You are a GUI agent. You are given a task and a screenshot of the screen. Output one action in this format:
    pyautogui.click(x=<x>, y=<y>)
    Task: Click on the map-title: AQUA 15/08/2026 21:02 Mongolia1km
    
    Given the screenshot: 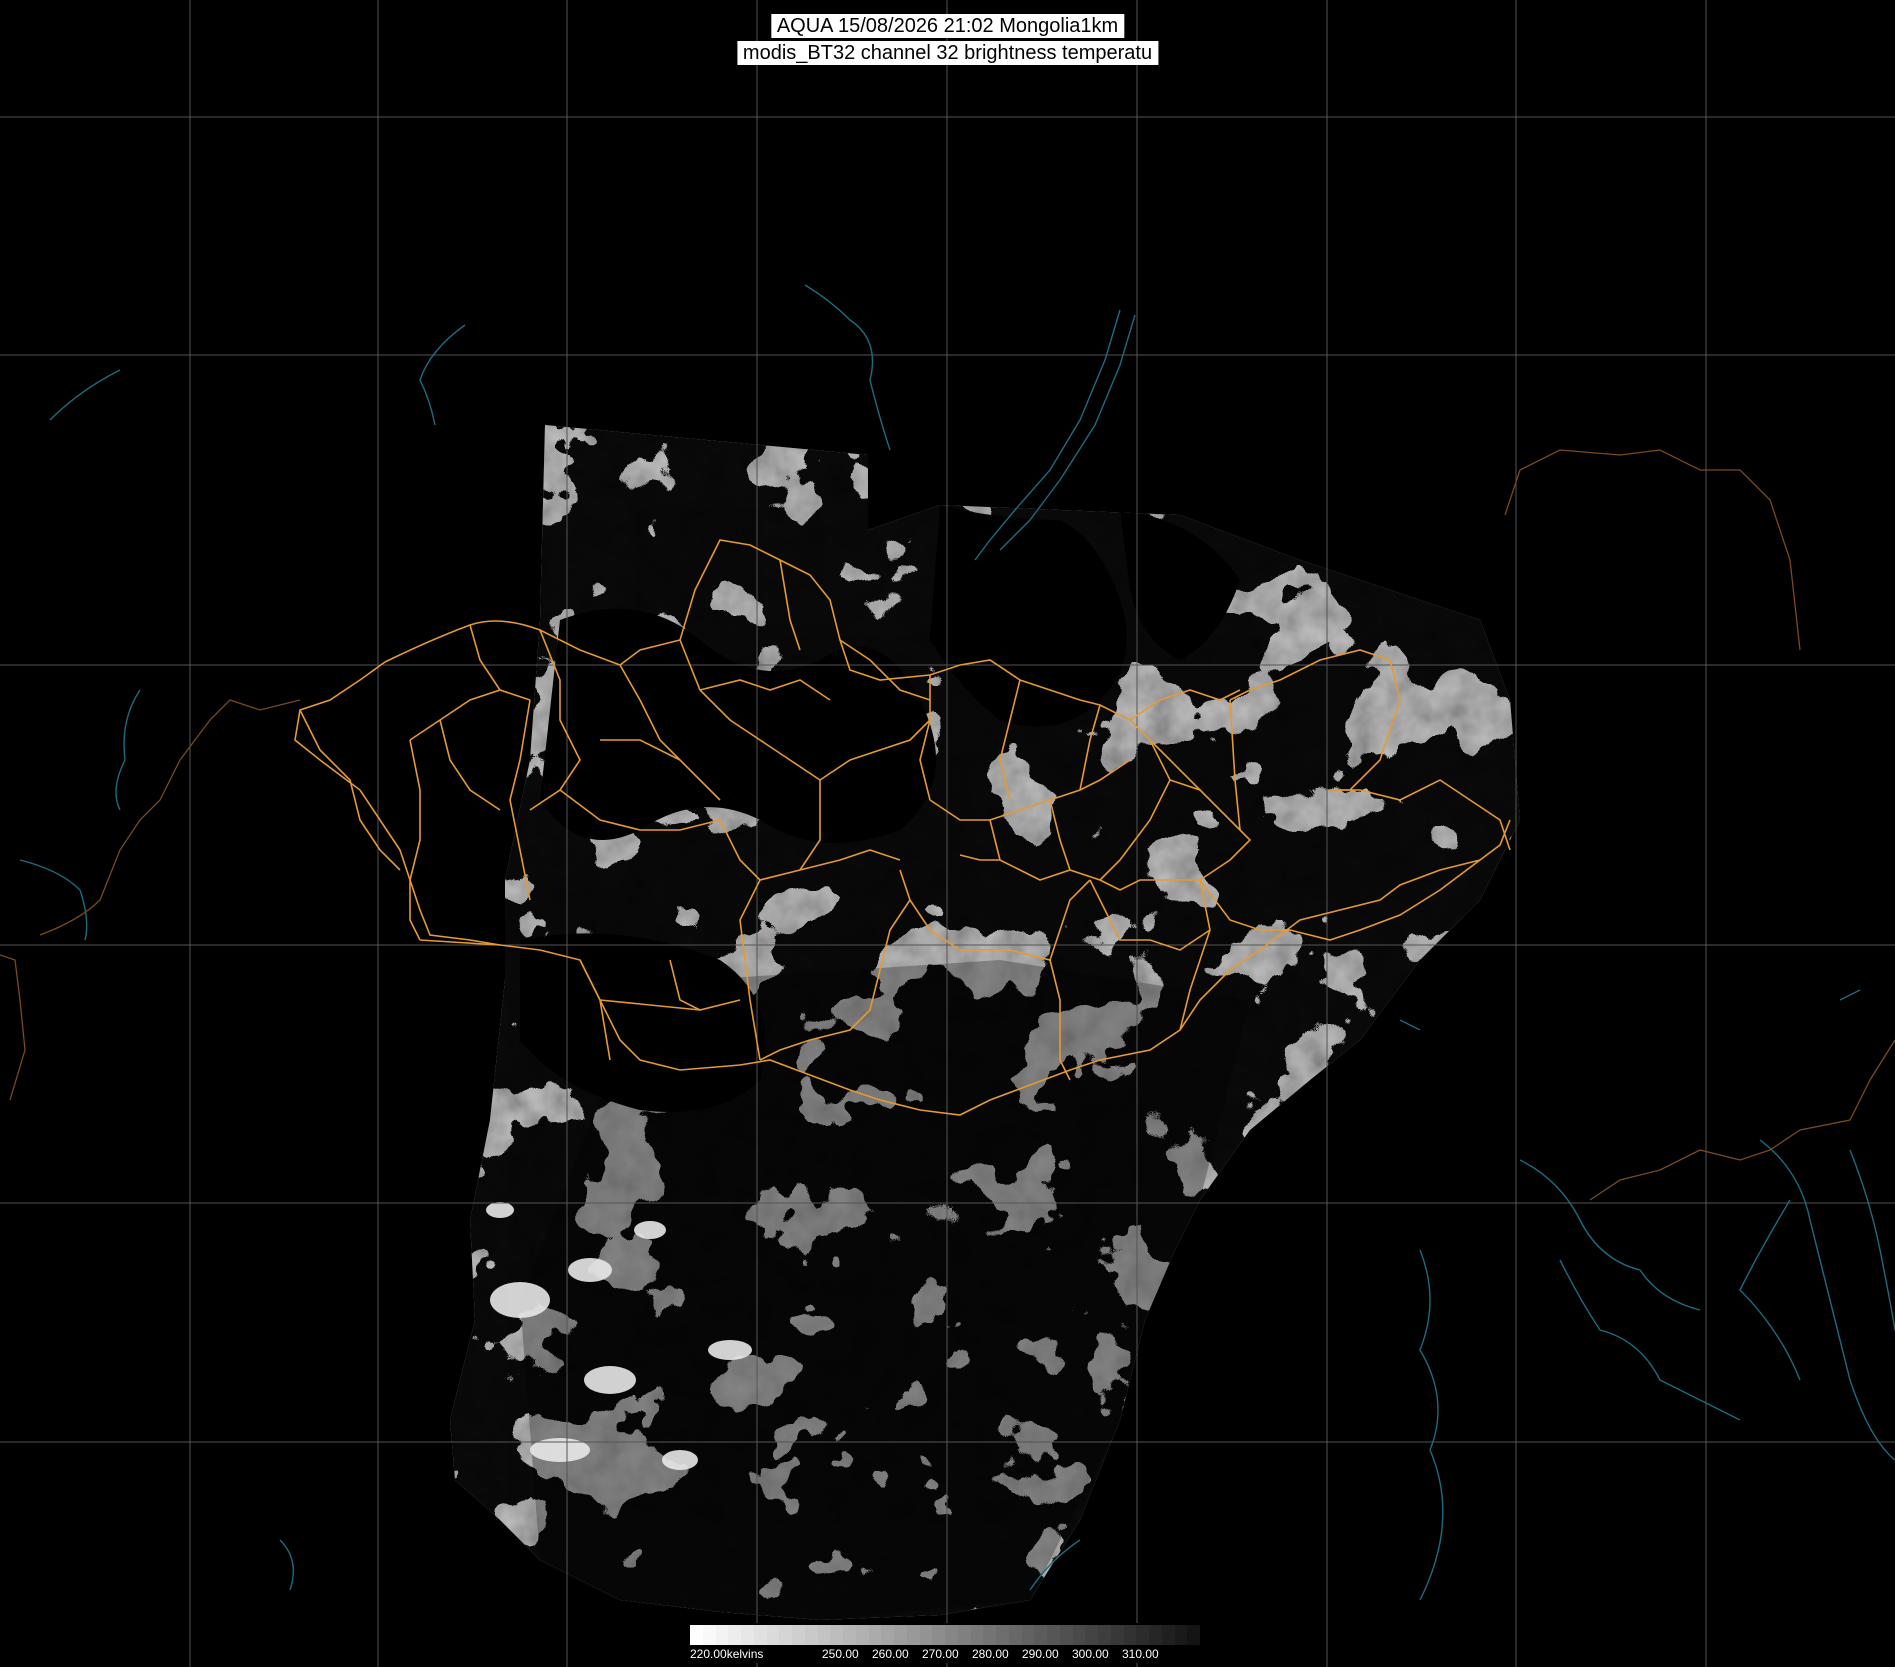 What is the action you would take?
    pyautogui.click(x=947, y=26)
    